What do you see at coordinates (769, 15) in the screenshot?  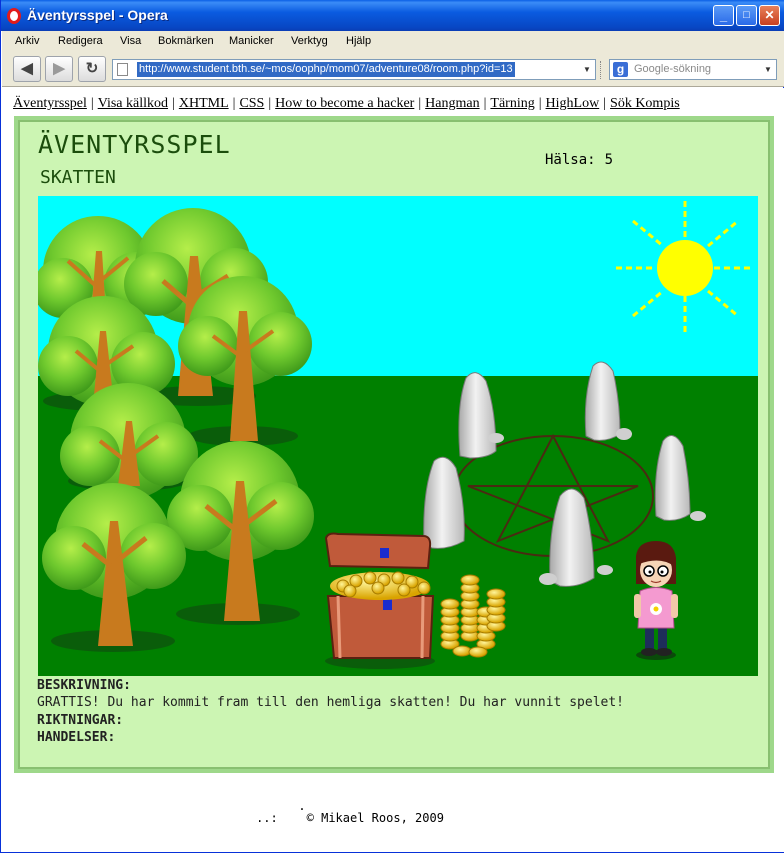 I see `close-button: ✕` at bounding box center [769, 15].